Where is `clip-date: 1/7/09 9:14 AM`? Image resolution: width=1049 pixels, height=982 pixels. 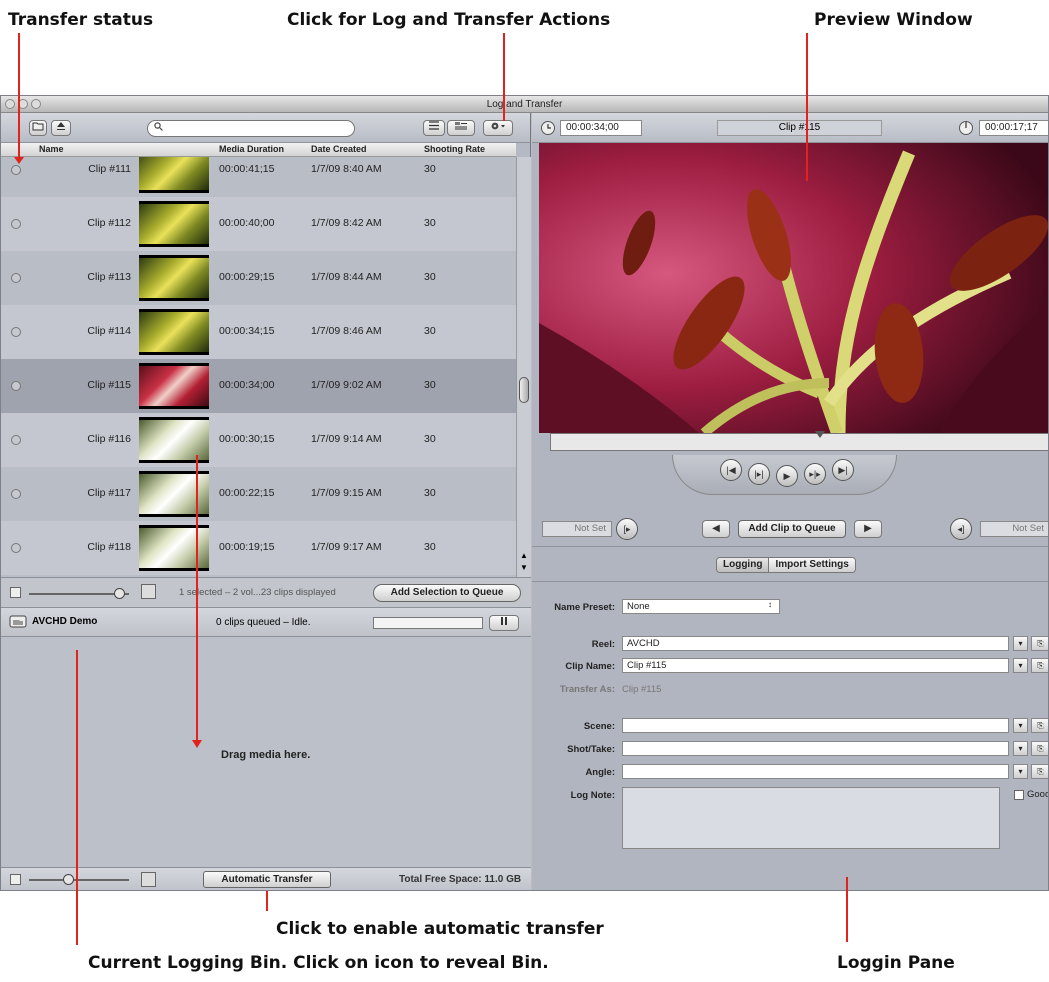 clip-date: 1/7/09 9:14 AM is located at coordinates (346, 439).